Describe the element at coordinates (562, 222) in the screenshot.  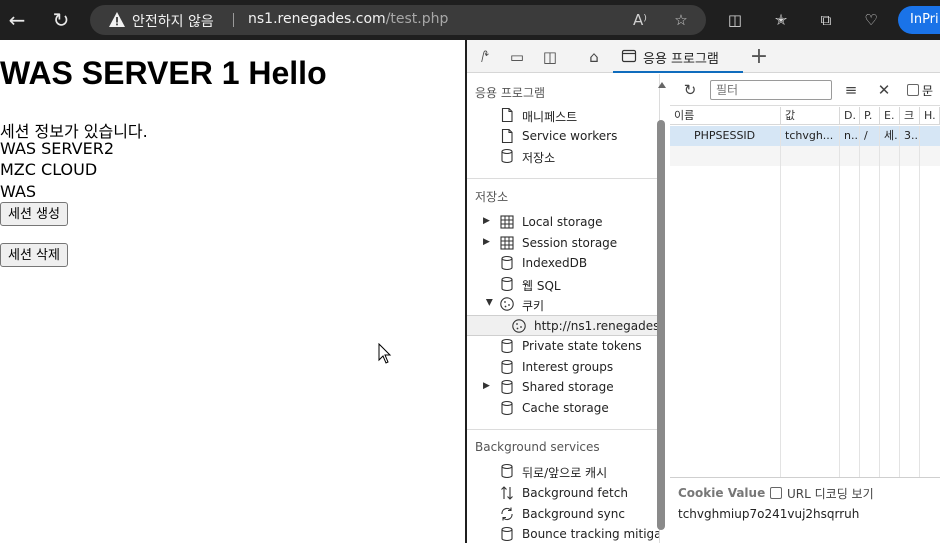
I see `sidebar-item-local-storage: ▶ Local storage` at that location.